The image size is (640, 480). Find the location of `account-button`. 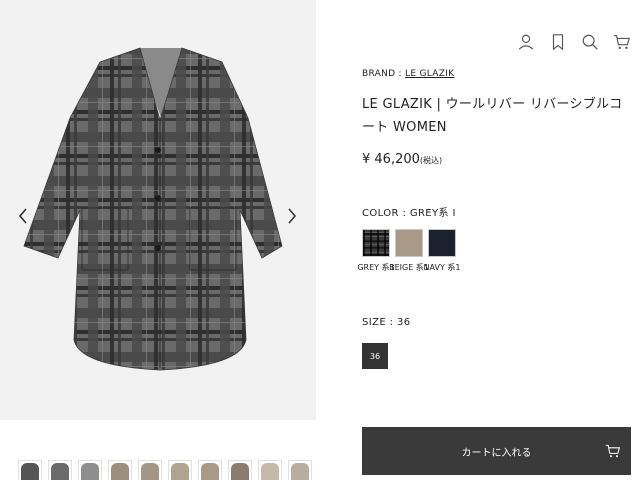

account-button is located at coordinates (526, 42).